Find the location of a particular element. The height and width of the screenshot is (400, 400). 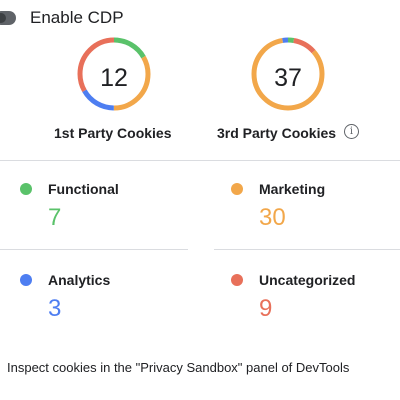

analytics-dot-icon is located at coordinates (26, 280).